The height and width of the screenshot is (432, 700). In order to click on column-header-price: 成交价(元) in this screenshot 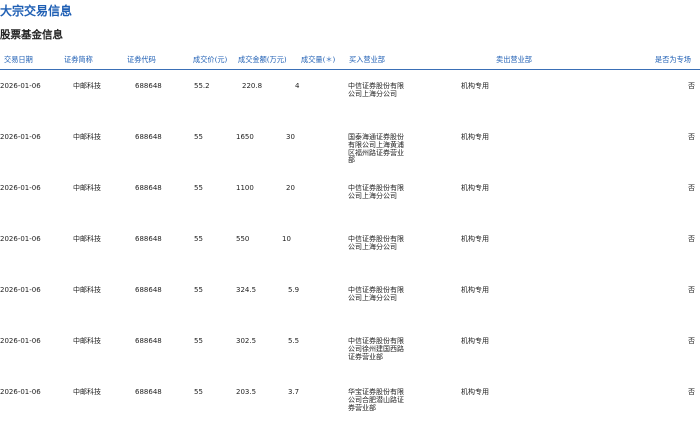, I will do `click(210, 59)`.